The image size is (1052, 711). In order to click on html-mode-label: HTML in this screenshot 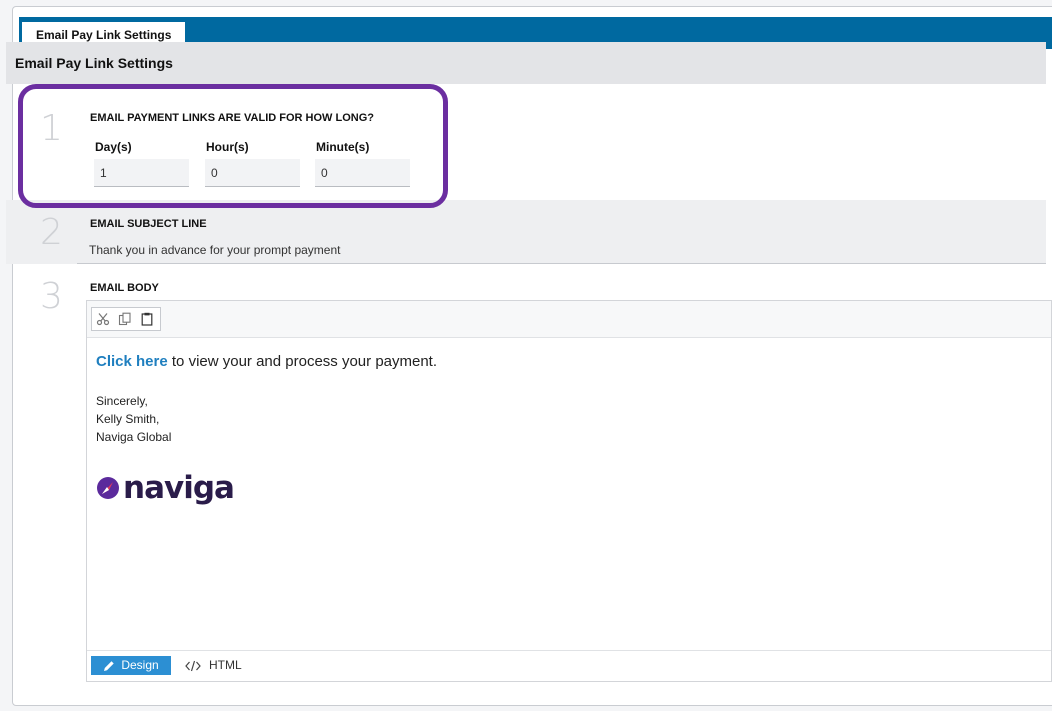, I will do `click(225, 665)`.